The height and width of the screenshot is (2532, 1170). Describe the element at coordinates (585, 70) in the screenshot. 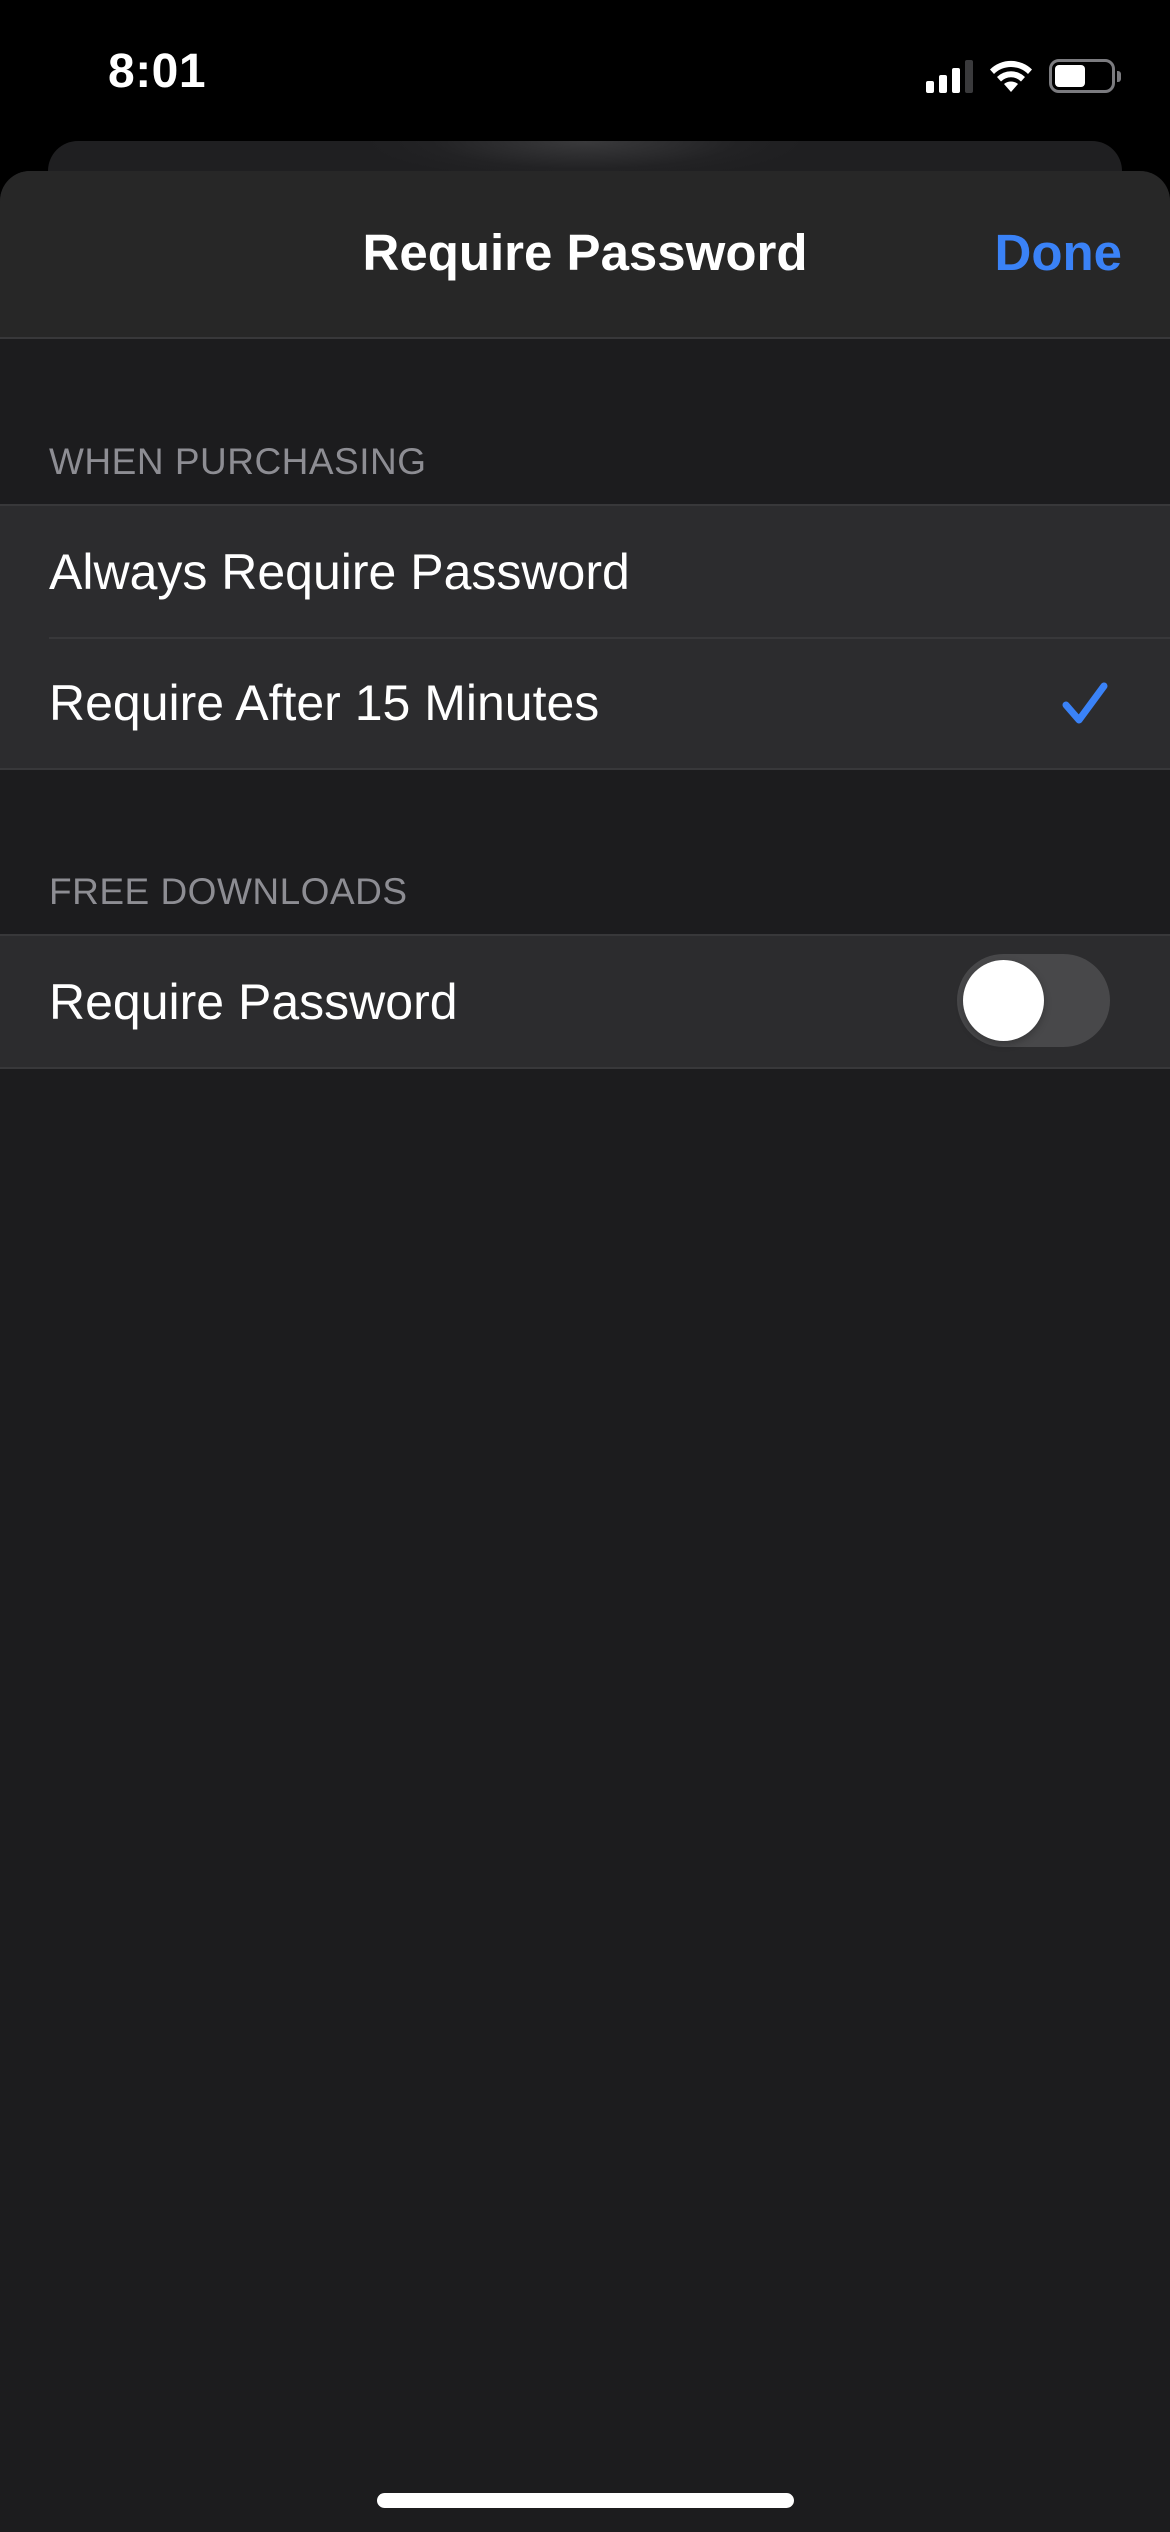

I see `status-bar: 8:01` at that location.